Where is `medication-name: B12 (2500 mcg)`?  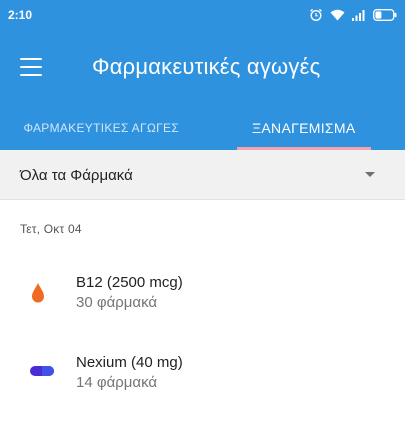
medication-name: B12 (2500 mcg) is located at coordinates (129, 282).